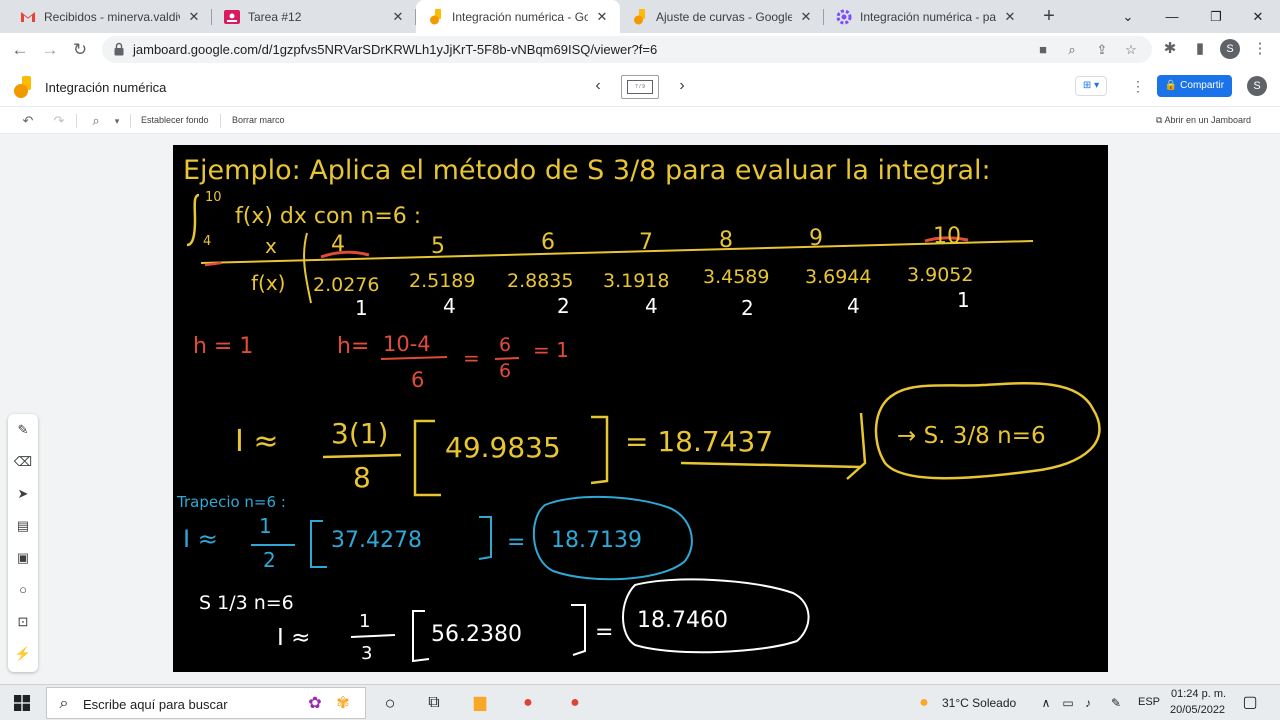 The image size is (1280, 720). I want to click on weather-text: 31°C Soleado, so click(979, 703).